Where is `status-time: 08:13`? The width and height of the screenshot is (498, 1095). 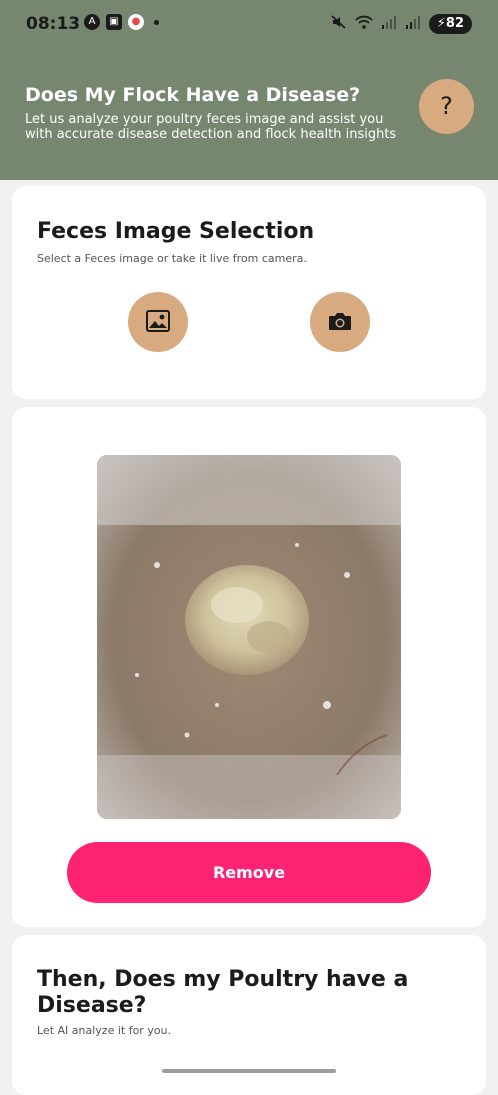 status-time: 08:13 is located at coordinates (53, 24).